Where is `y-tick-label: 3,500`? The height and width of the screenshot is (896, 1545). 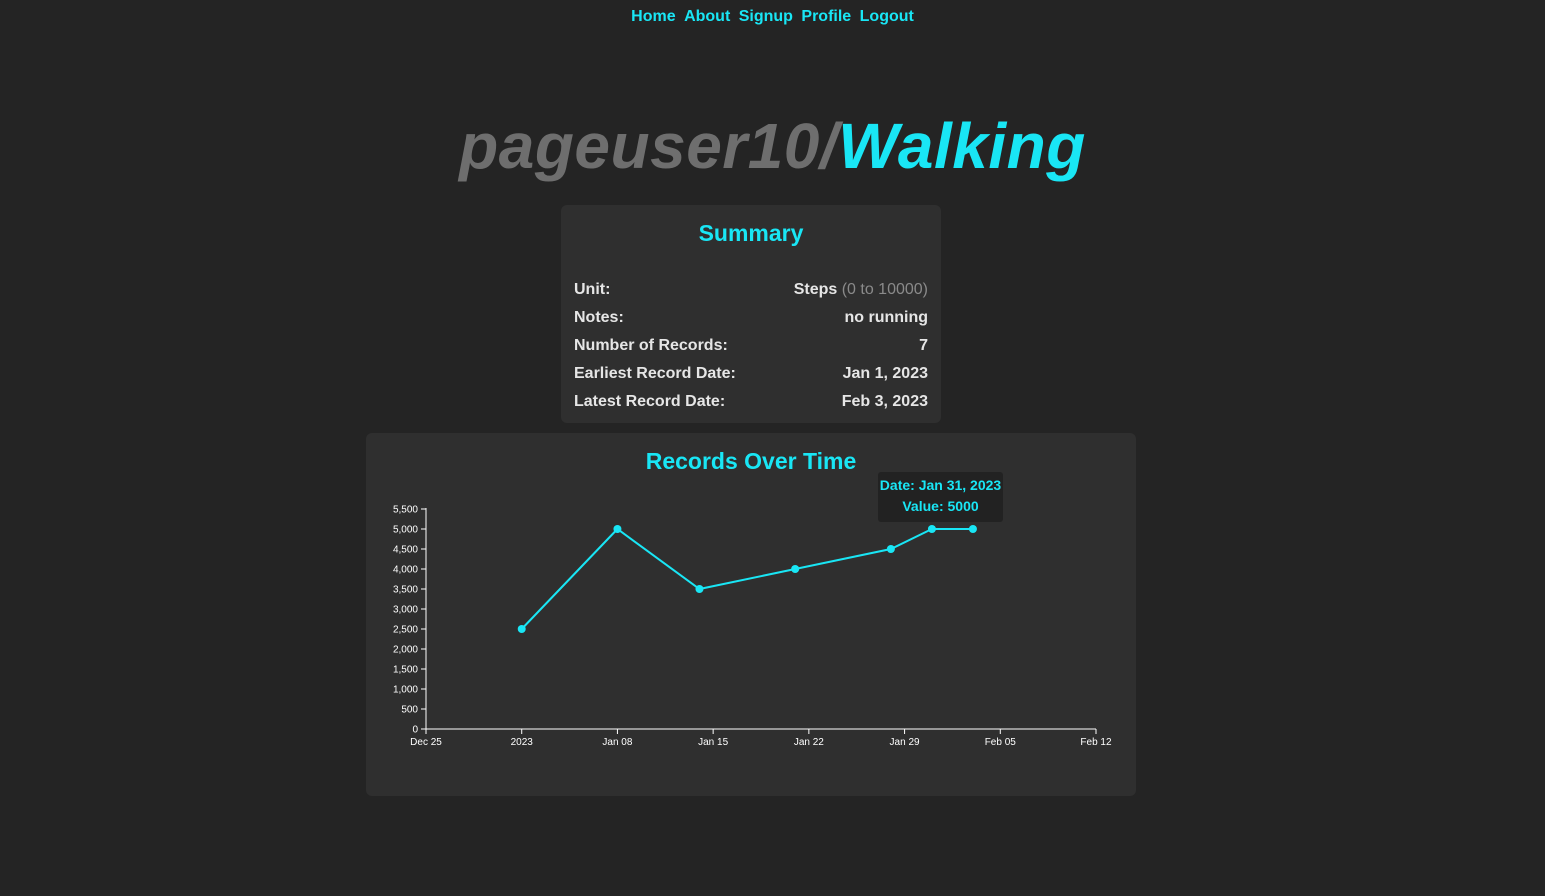
y-tick-label: 3,500 is located at coordinates (405, 590).